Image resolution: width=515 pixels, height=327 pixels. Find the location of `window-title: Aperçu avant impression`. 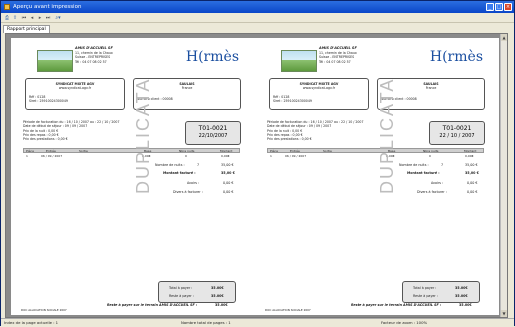

window-title: Aperçu avant impression is located at coordinates (47, 7).